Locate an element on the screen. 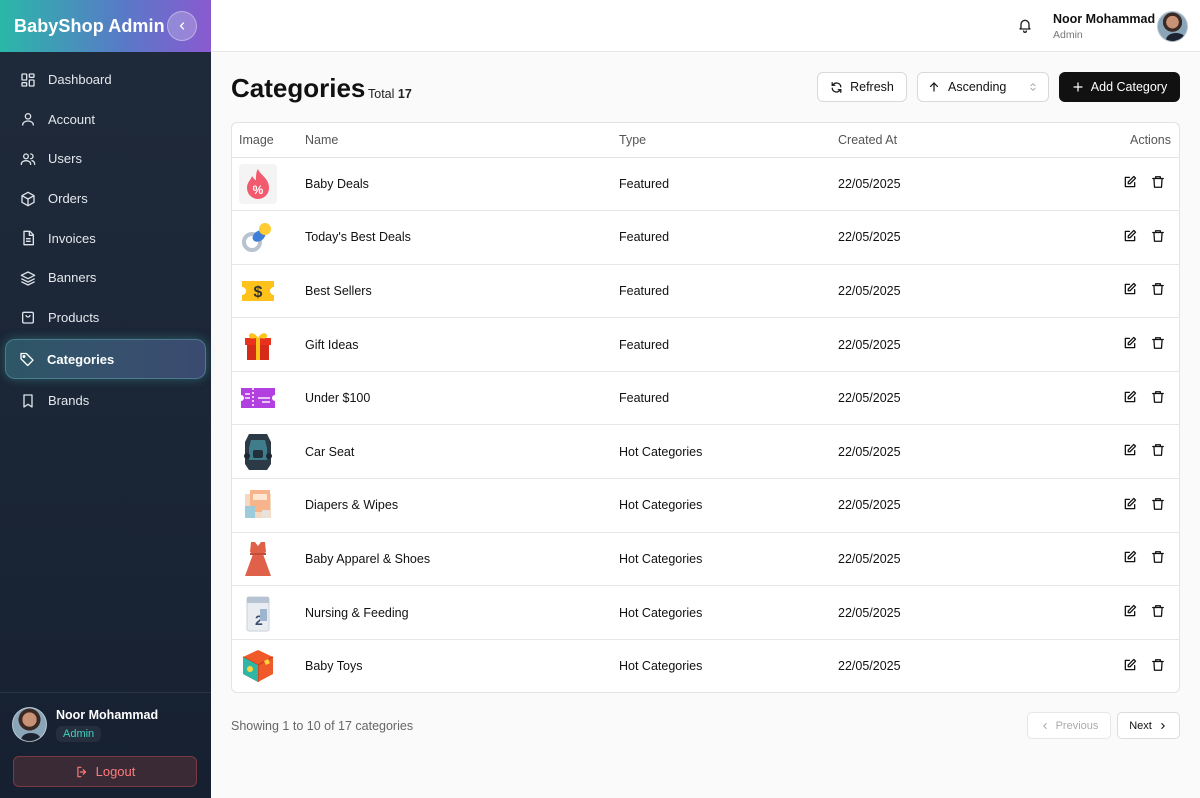 The width and height of the screenshot is (1200, 798). sidebar-item-users: Users is located at coordinates (105, 159).